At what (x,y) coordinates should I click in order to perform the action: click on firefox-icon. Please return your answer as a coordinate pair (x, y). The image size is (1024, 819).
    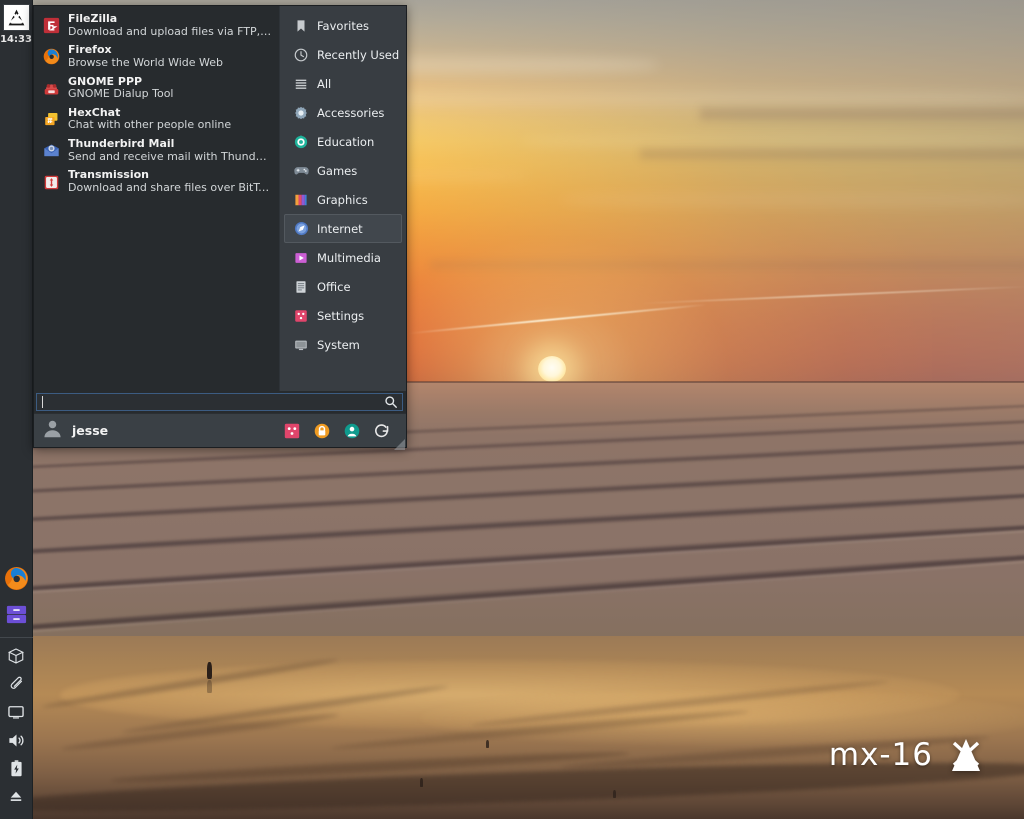
    Looking at the image, I should click on (51, 56).